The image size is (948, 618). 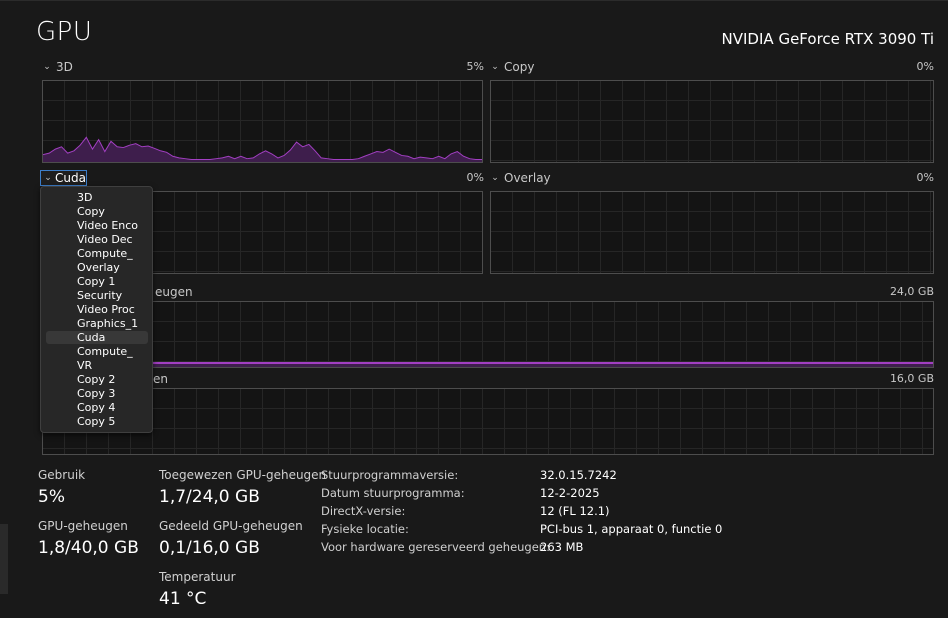 What do you see at coordinates (160, 379) in the screenshot?
I see `shared-memory-label: en` at bounding box center [160, 379].